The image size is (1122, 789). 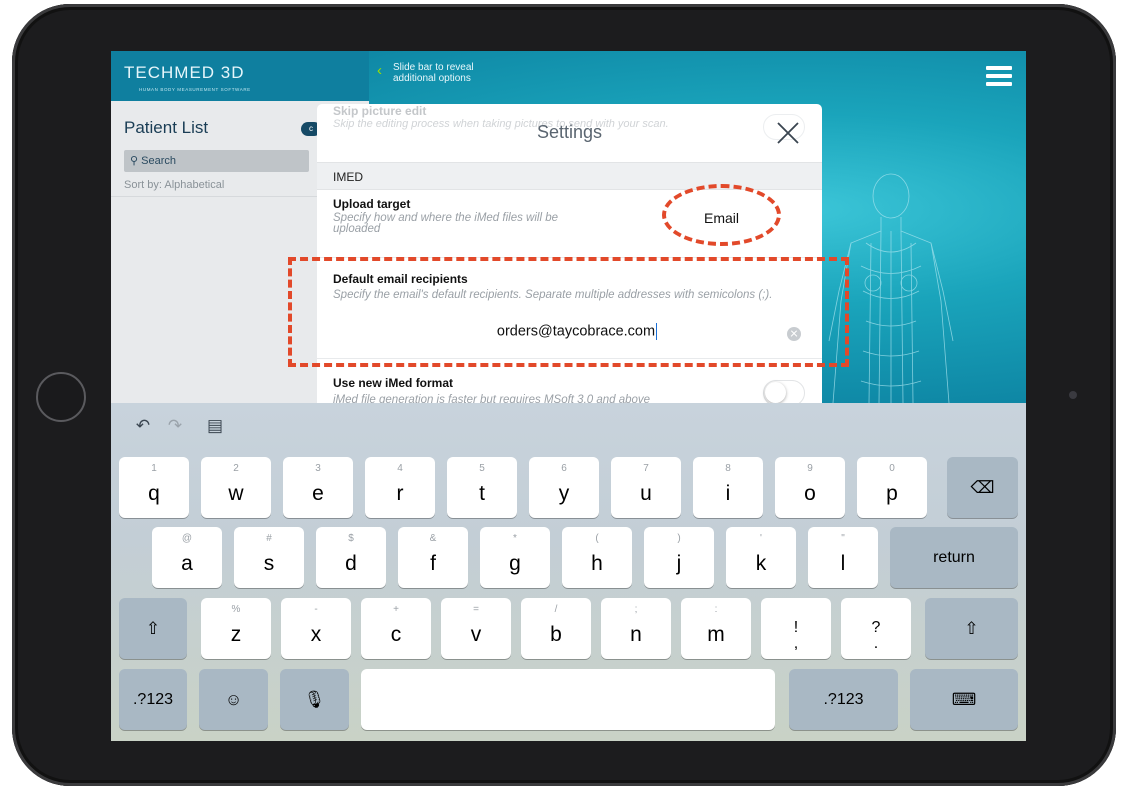 What do you see at coordinates (433, 557) in the screenshot?
I see `key-f: & f` at bounding box center [433, 557].